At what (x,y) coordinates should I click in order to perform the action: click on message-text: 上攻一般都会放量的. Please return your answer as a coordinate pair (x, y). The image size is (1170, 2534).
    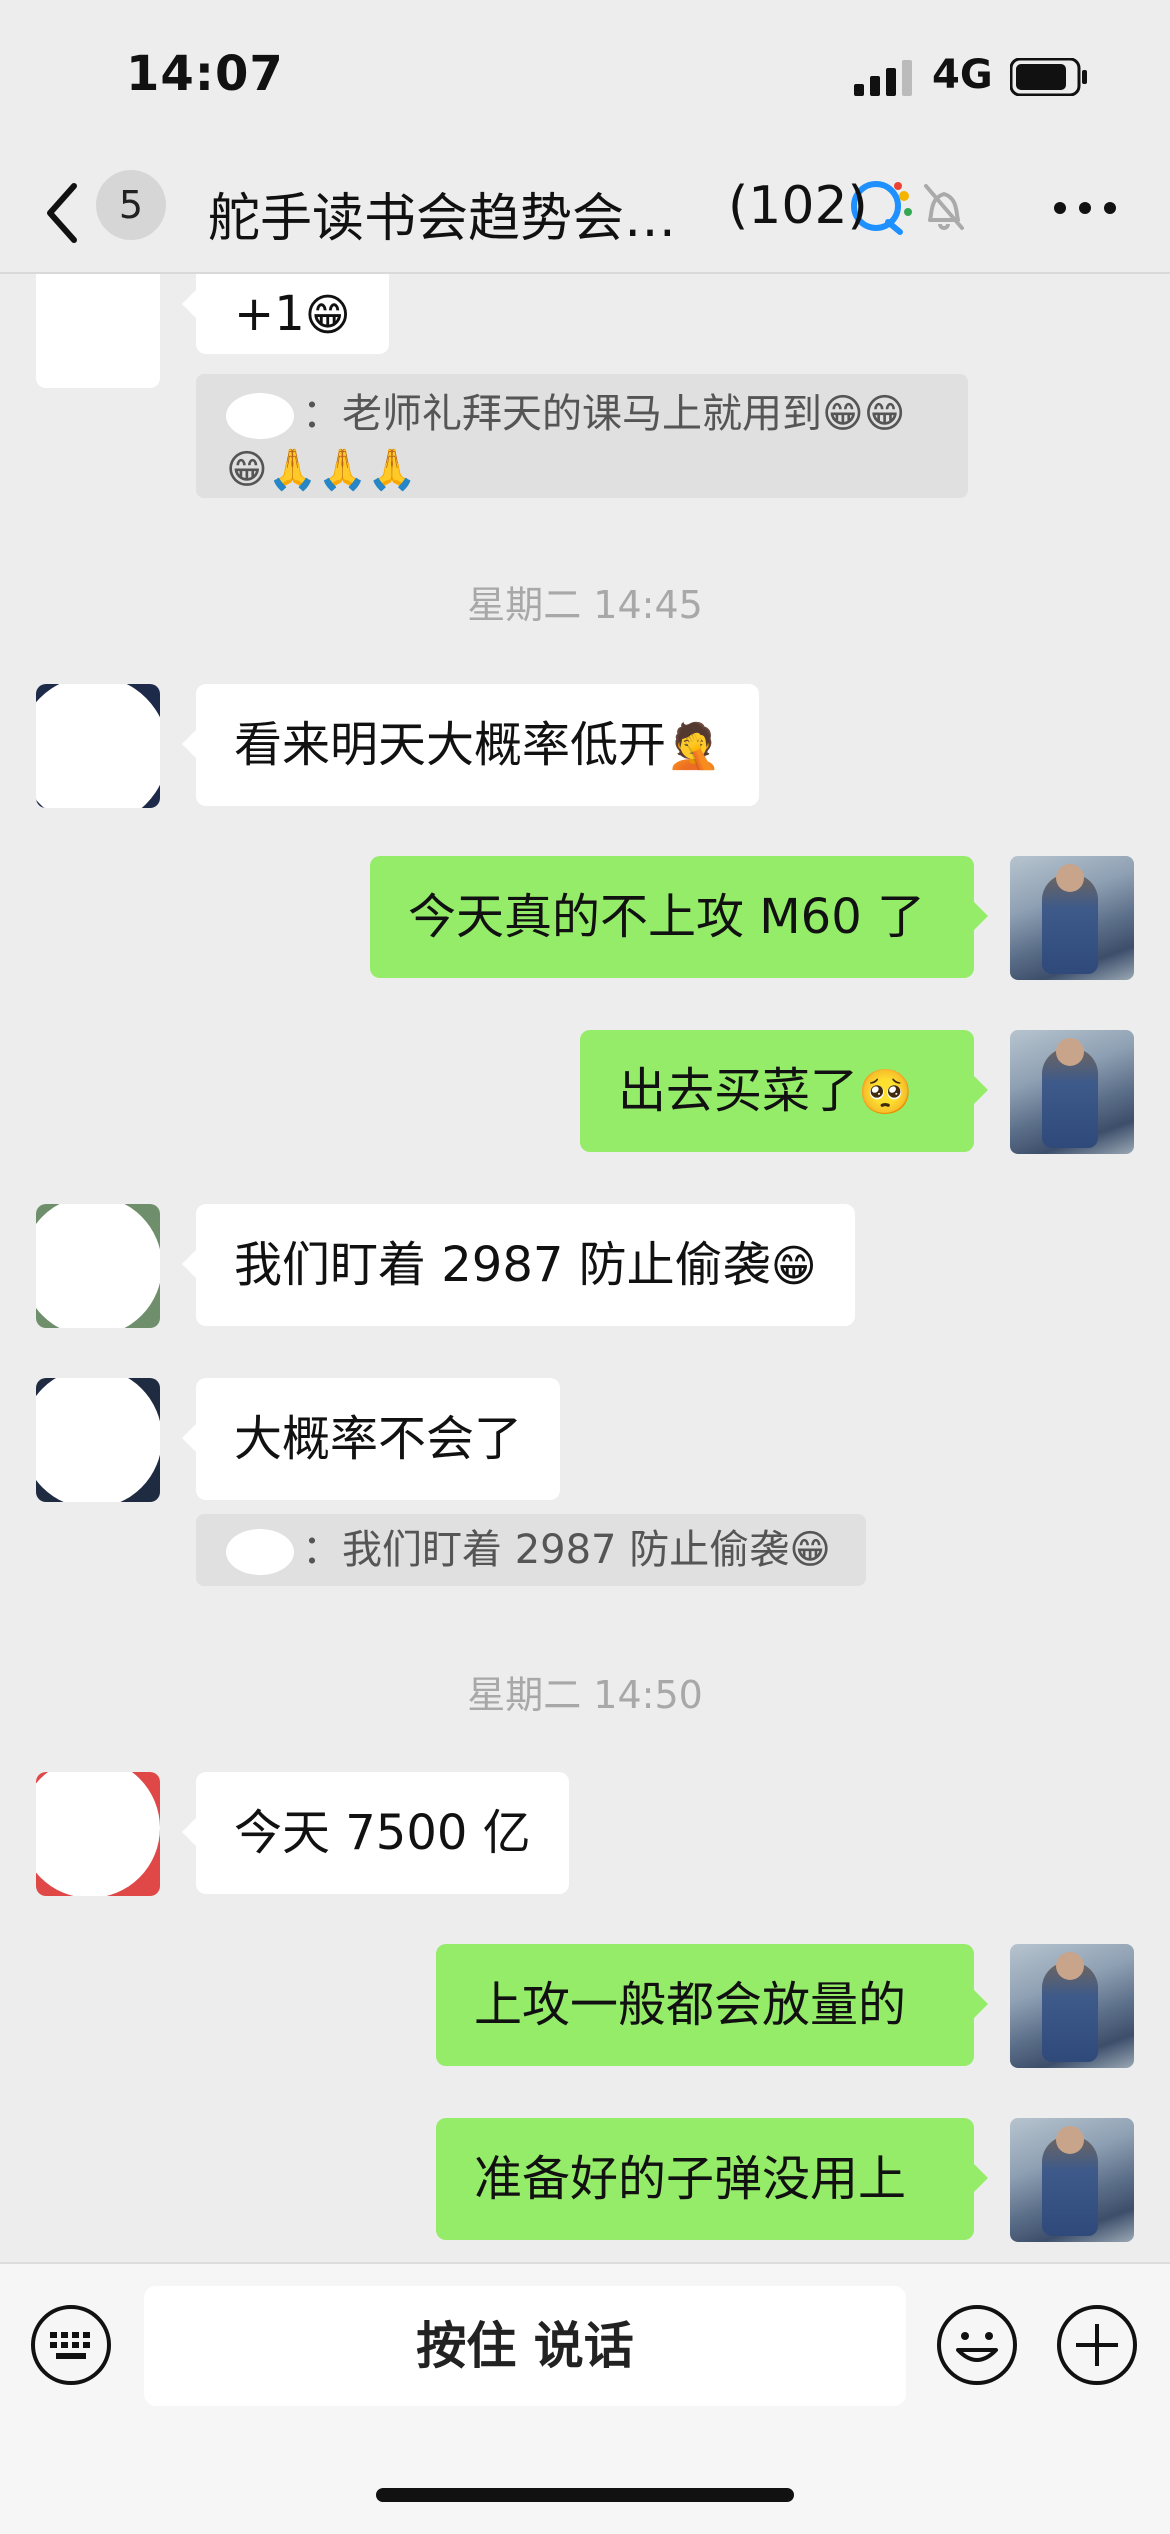
    Looking at the image, I should click on (690, 2005).